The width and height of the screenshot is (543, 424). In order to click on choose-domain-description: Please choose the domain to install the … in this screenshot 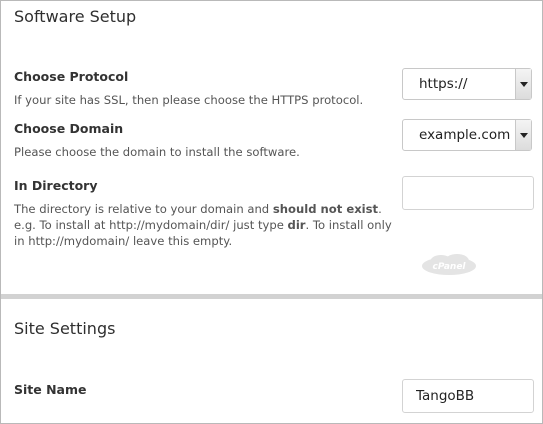, I will do `click(157, 152)`.